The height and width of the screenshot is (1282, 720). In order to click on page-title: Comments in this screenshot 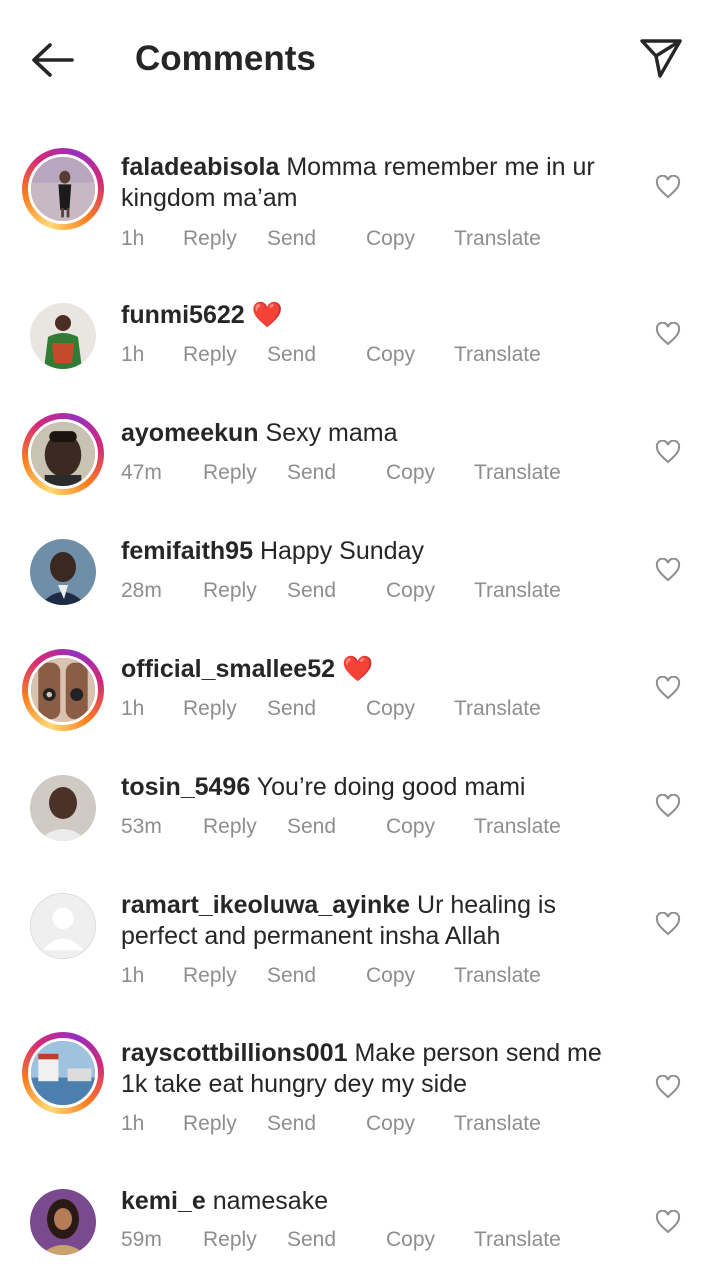, I will do `click(225, 58)`.